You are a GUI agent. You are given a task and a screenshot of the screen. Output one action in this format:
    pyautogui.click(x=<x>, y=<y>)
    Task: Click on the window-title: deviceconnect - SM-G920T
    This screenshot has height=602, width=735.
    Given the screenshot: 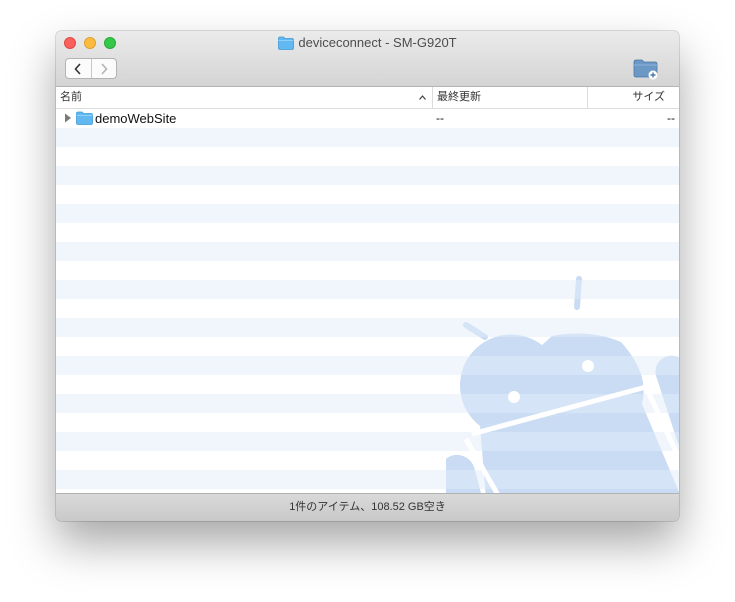 What is the action you would take?
    pyautogui.click(x=367, y=44)
    